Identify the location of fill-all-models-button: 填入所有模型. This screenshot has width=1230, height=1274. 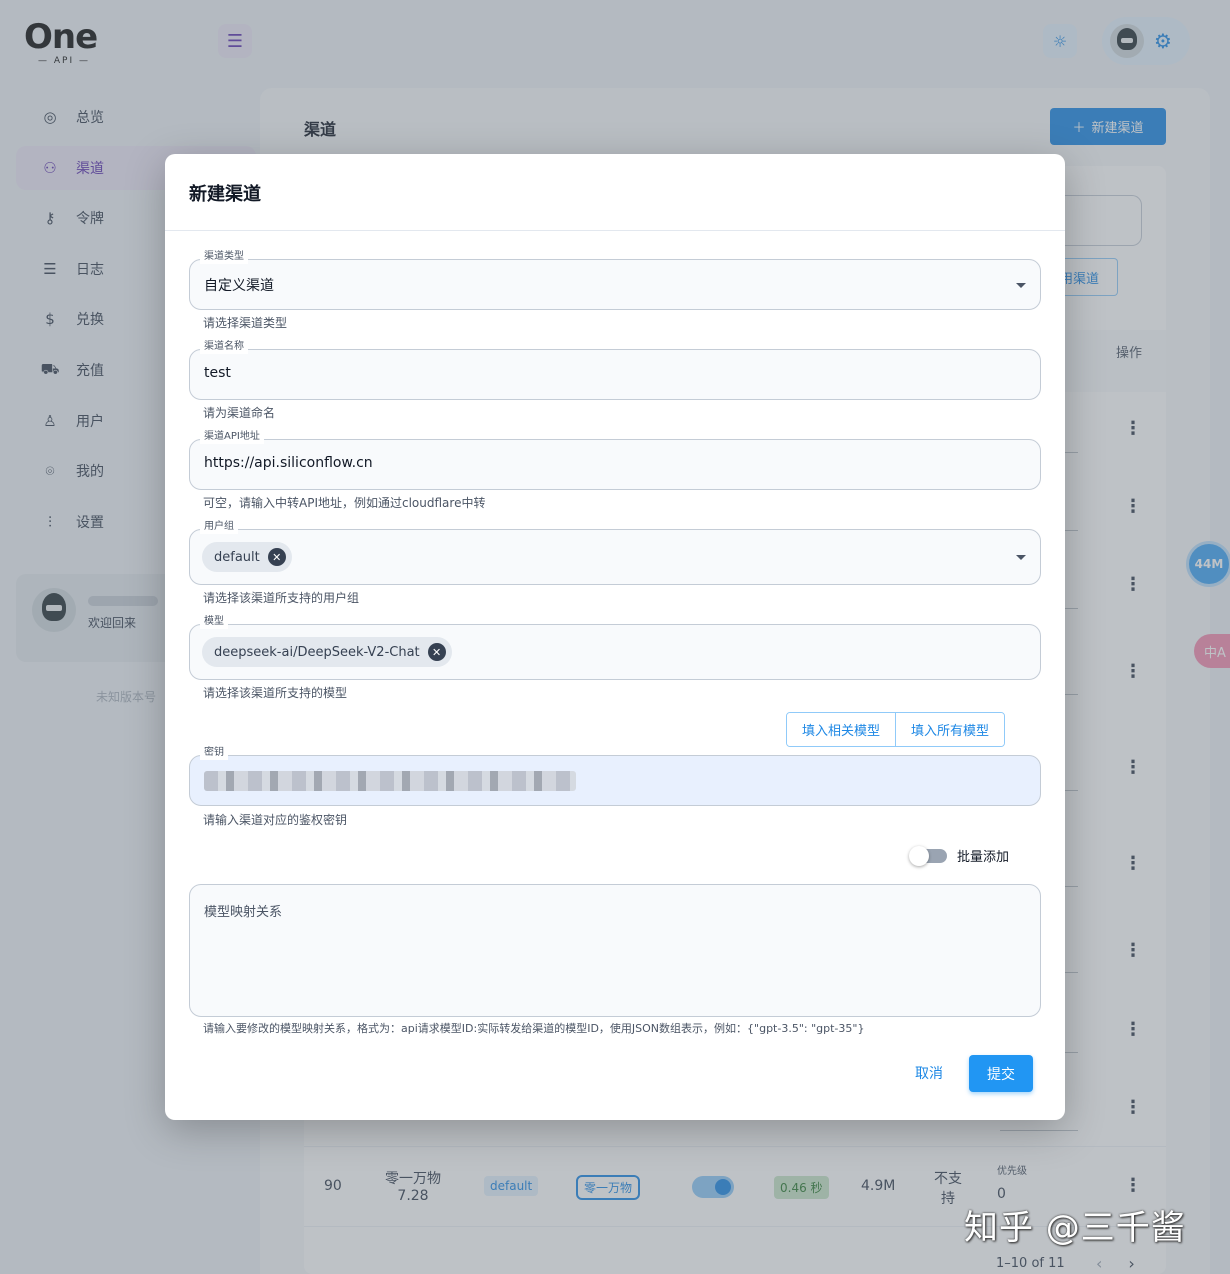
(950, 729).